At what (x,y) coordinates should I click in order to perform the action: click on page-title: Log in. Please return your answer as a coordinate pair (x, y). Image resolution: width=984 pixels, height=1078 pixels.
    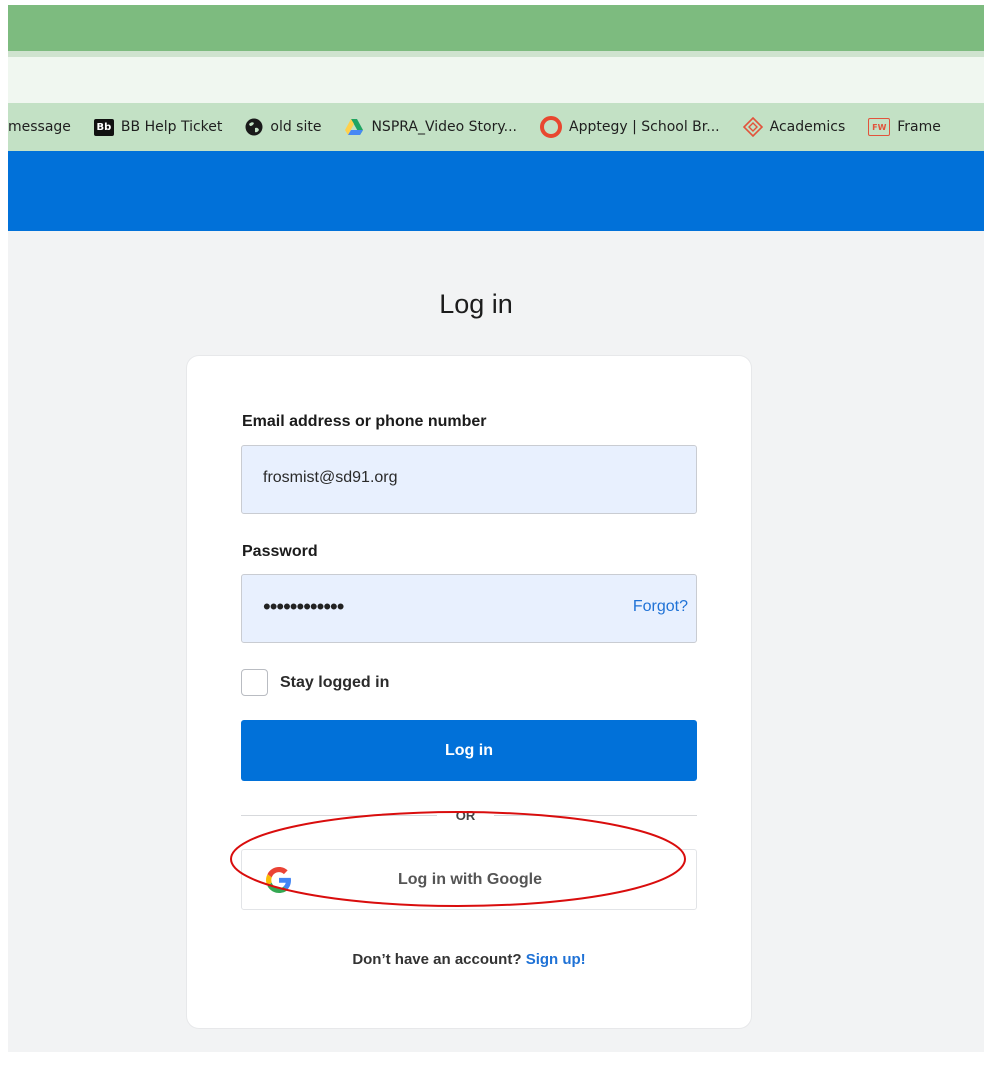
    Looking at the image, I should click on (476, 304).